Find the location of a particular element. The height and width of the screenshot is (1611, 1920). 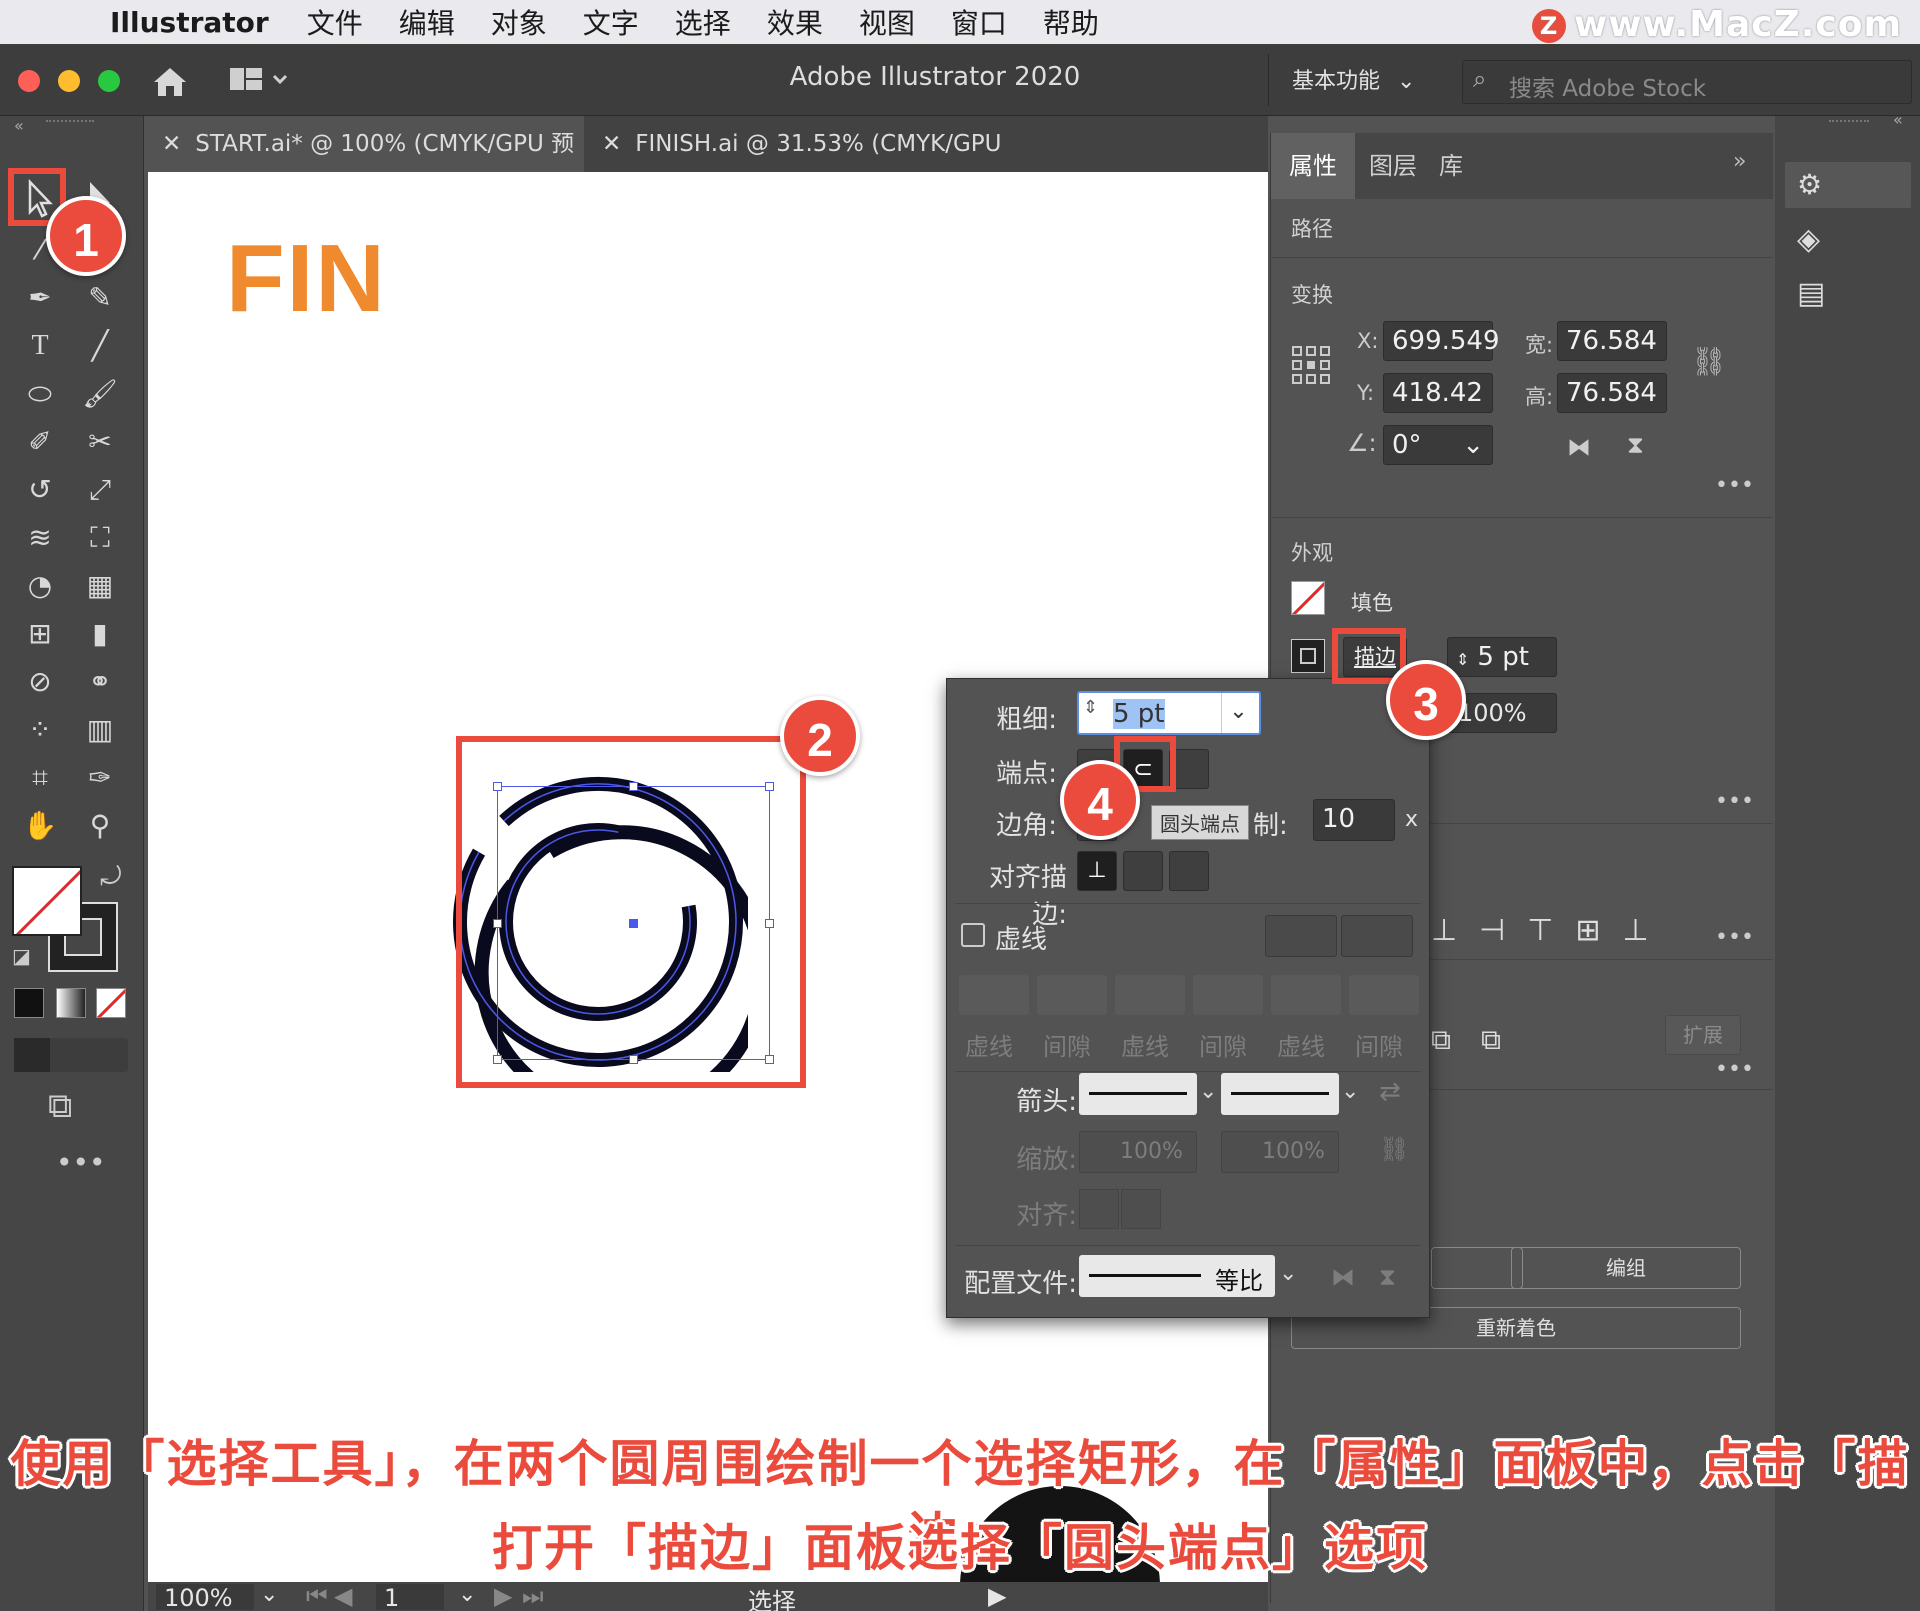

perspective-grid-tool-icon: ▦ is located at coordinates (100, 586).